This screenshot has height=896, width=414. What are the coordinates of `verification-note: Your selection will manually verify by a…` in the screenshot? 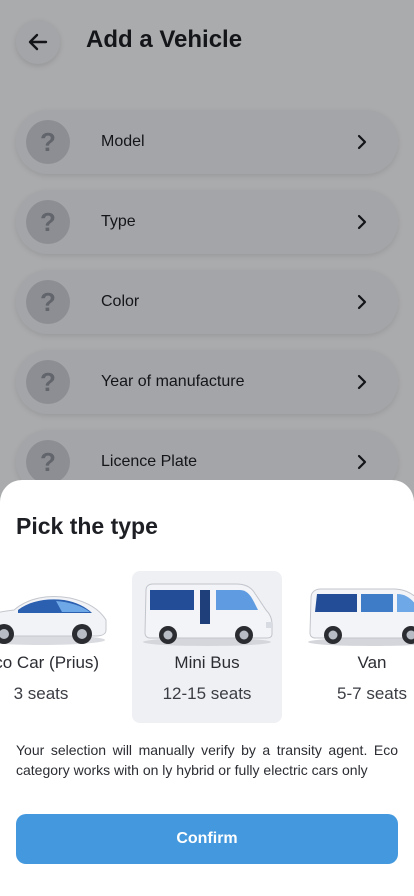 It's located at (207, 760).